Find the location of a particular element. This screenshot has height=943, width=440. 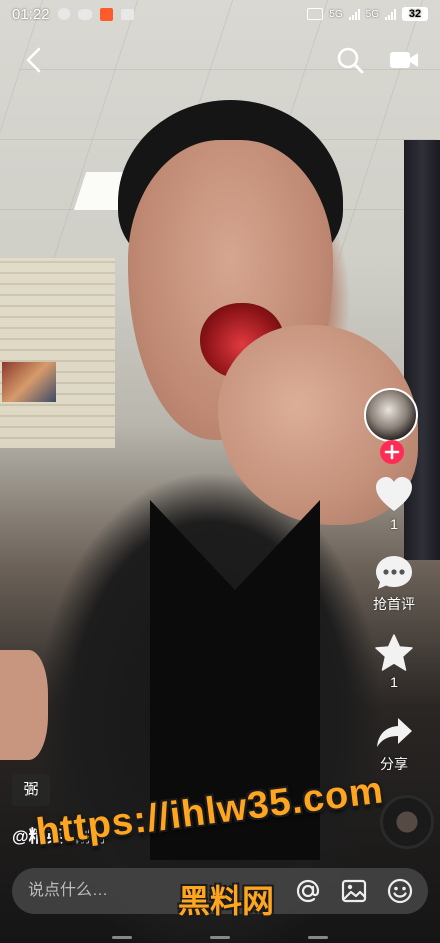

nav-menu-hint is located at coordinates (122, 937).